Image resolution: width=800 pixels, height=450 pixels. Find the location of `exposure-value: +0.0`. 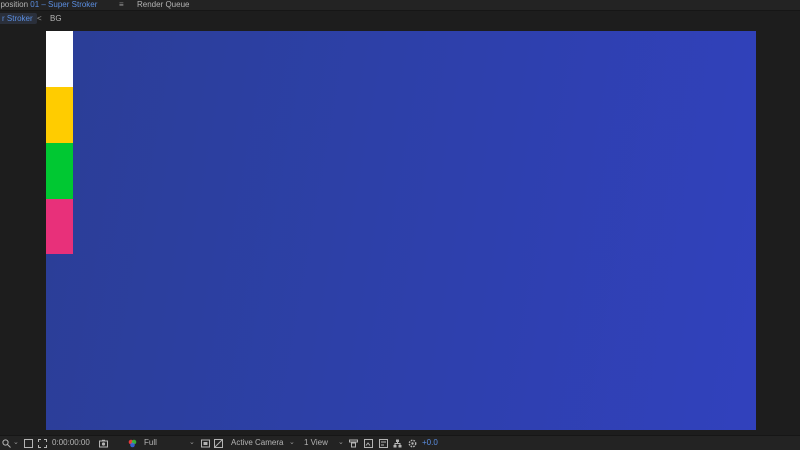

exposure-value: +0.0 is located at coordinates (430, 443).